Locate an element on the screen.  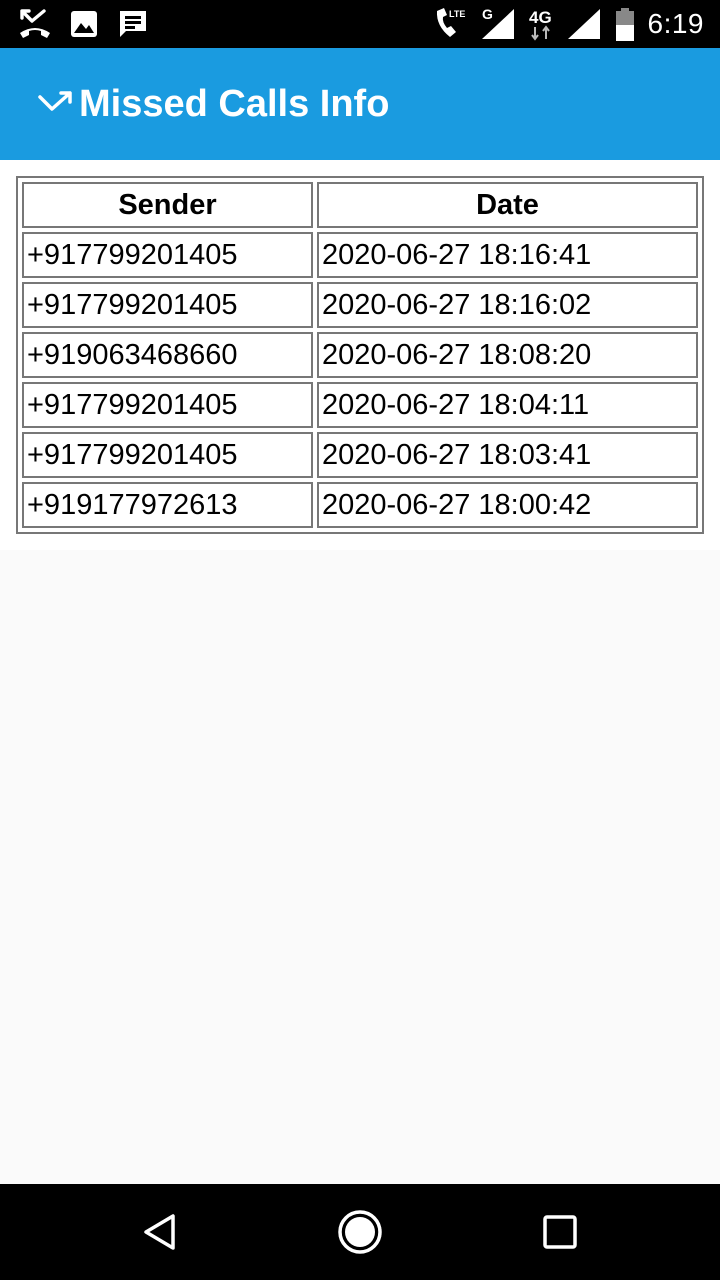
battery-icon is located at coordinates (625, 24).